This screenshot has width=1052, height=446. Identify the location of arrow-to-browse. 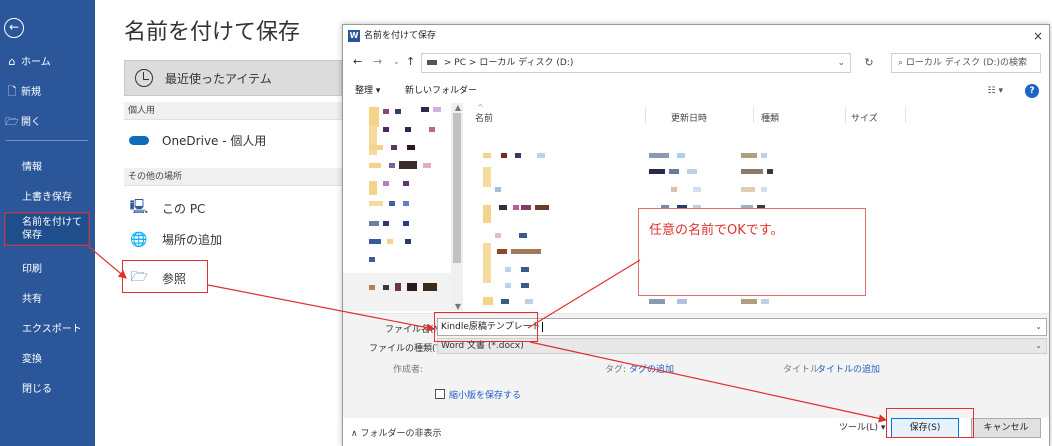
(107, 262).